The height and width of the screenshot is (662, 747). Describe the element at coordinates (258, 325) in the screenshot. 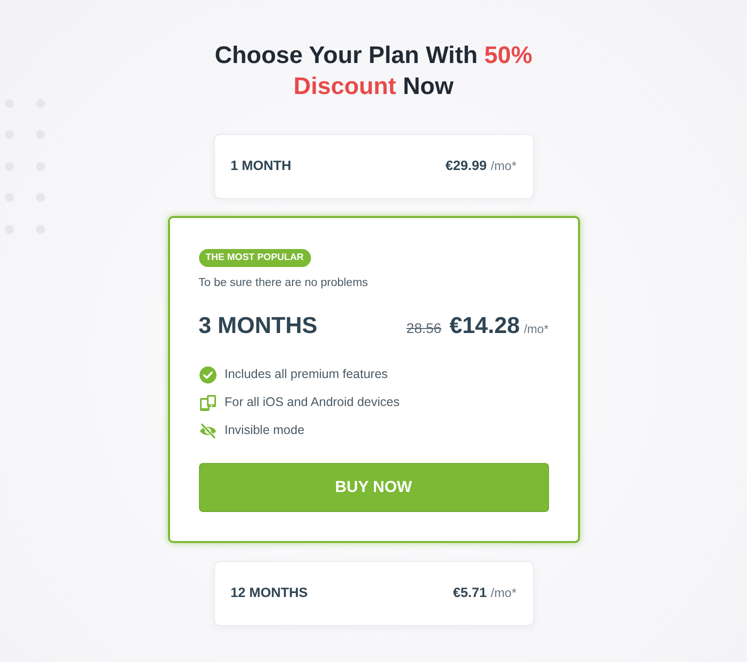

I see `plan-period: 3 MONTHS` at that location.